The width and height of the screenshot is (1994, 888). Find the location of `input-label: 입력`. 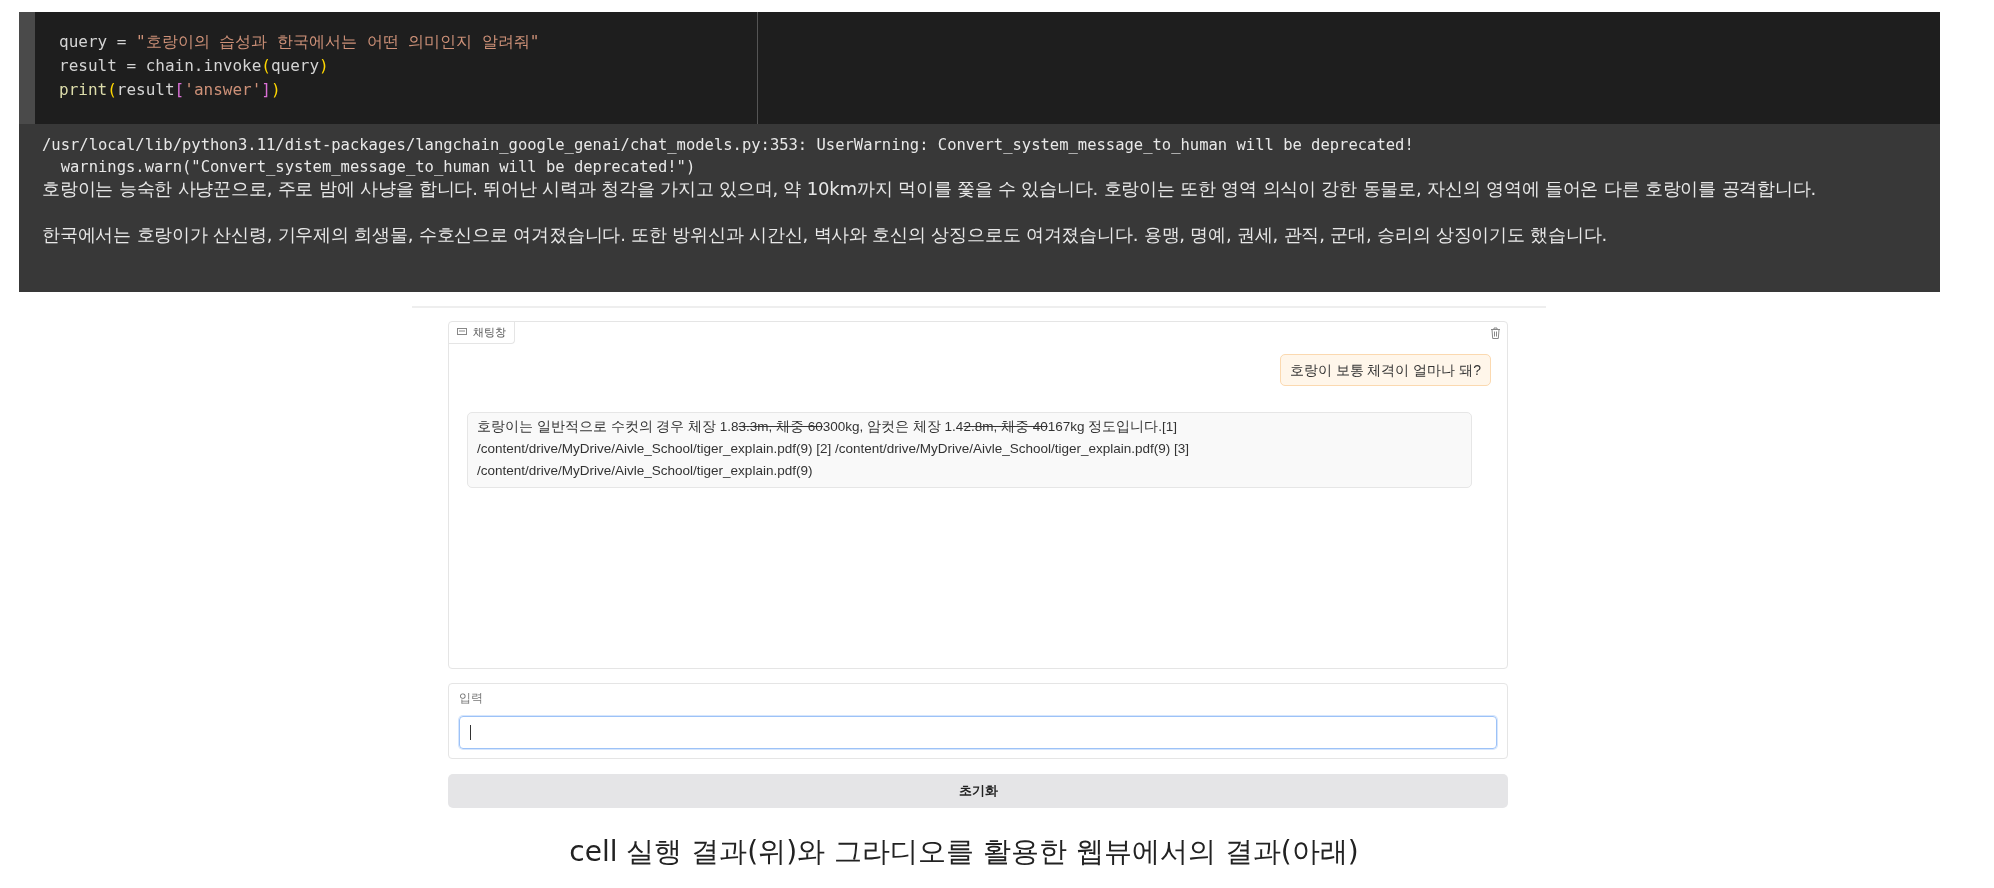

input-label: 입력 is located at coordinates (471, 698).